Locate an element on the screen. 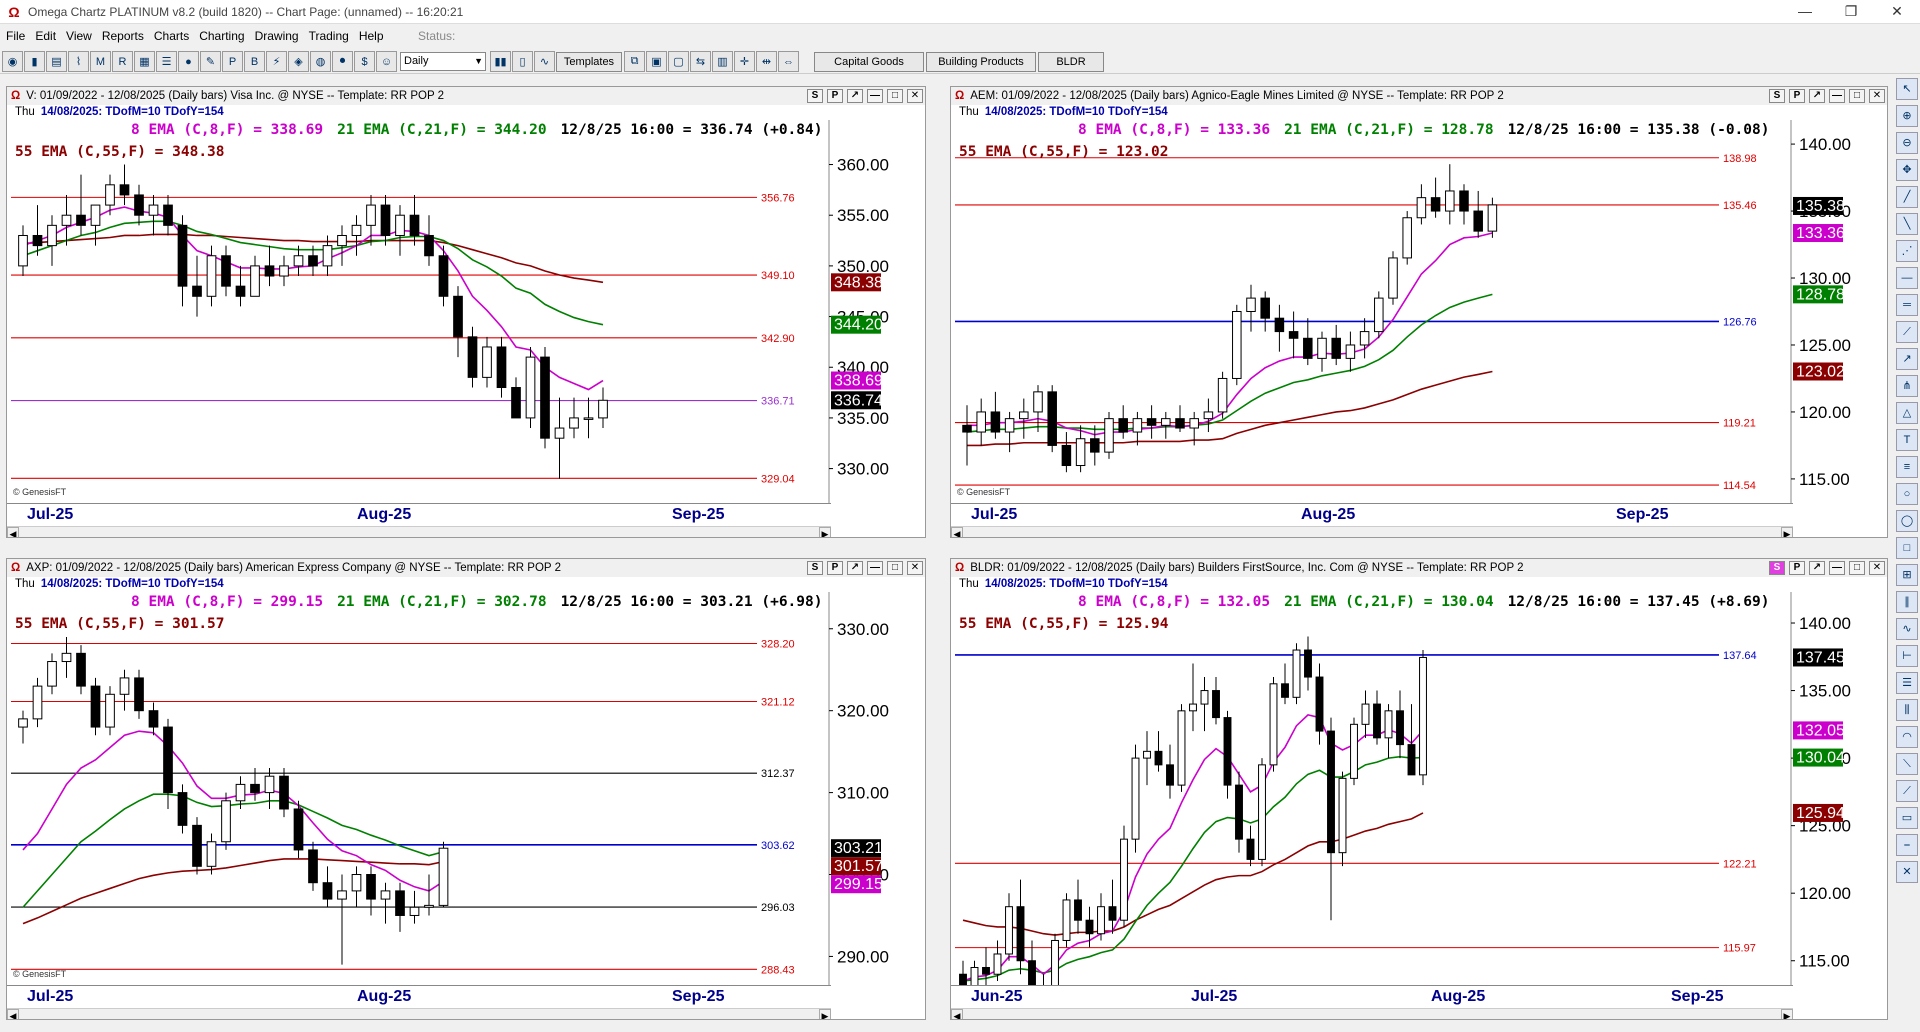 The width and height of the screenshot is (1920, 1032). bldr-button: BLDR is located at coordinates (1071, 61).